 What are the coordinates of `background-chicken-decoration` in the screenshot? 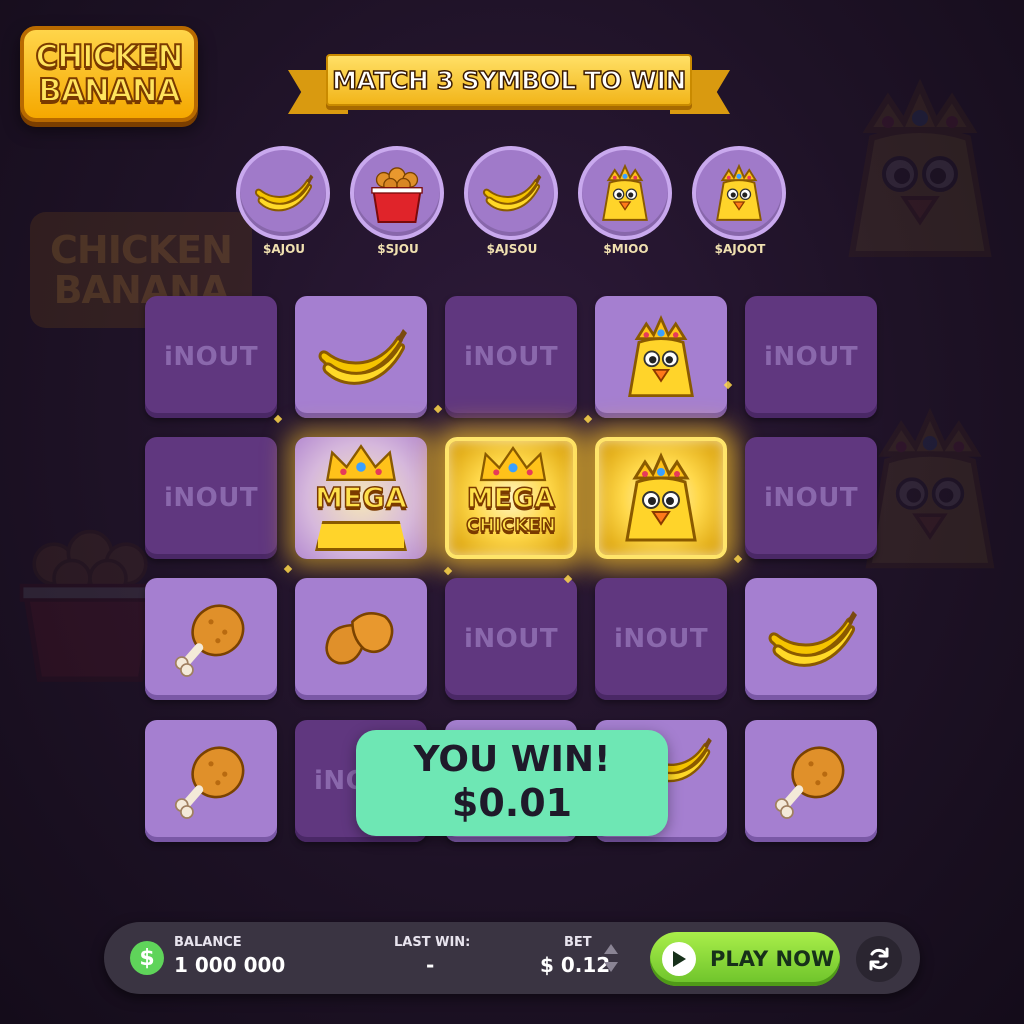 It's located at (920, 170).